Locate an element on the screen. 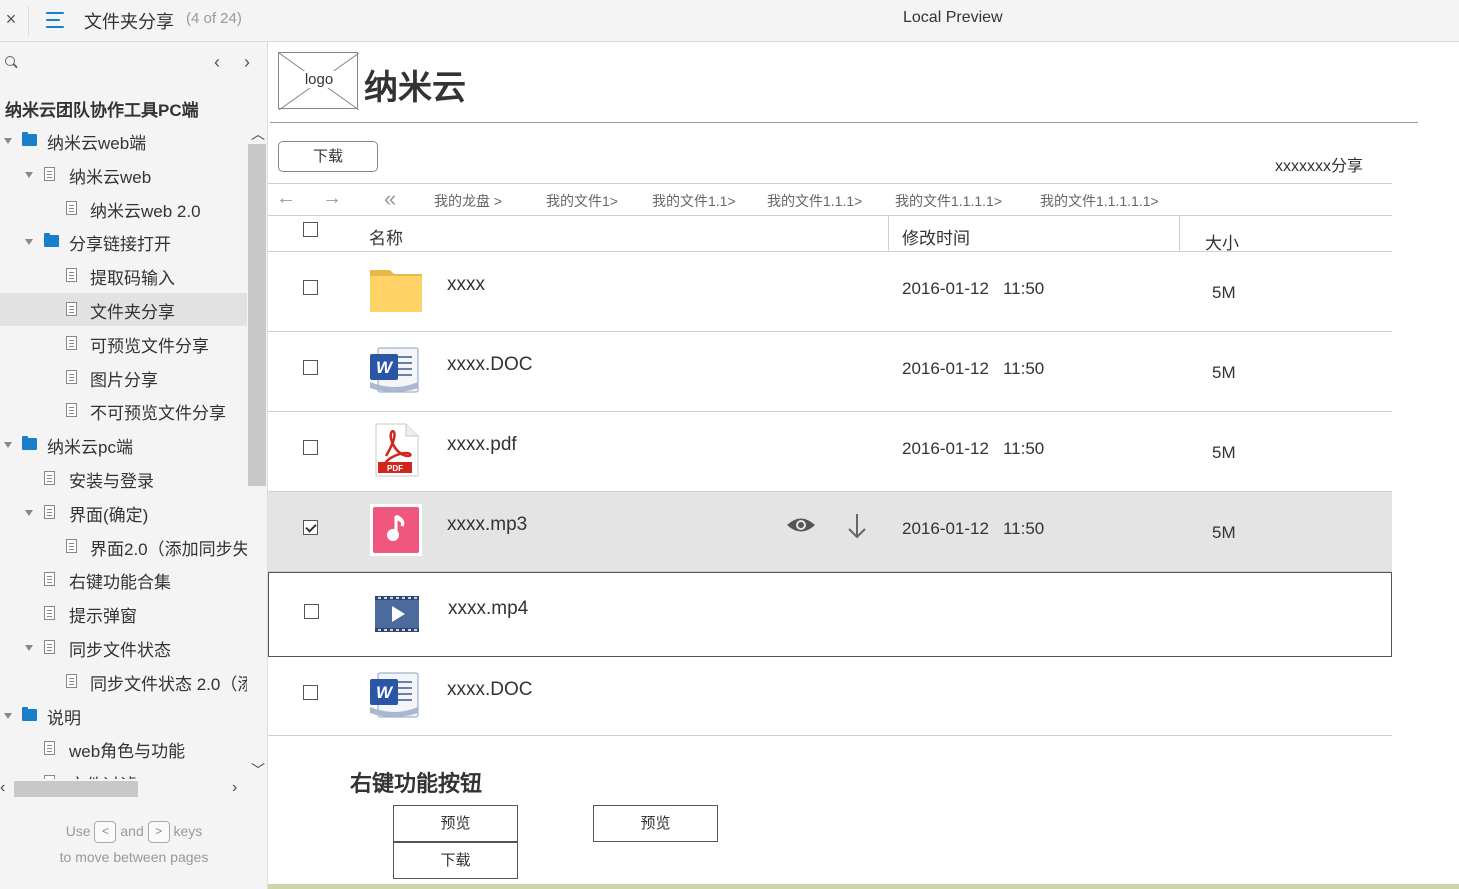 The height and width of the screenshot is (889, 1459). column-size: 大小 is located at coordinates (1222, 241).